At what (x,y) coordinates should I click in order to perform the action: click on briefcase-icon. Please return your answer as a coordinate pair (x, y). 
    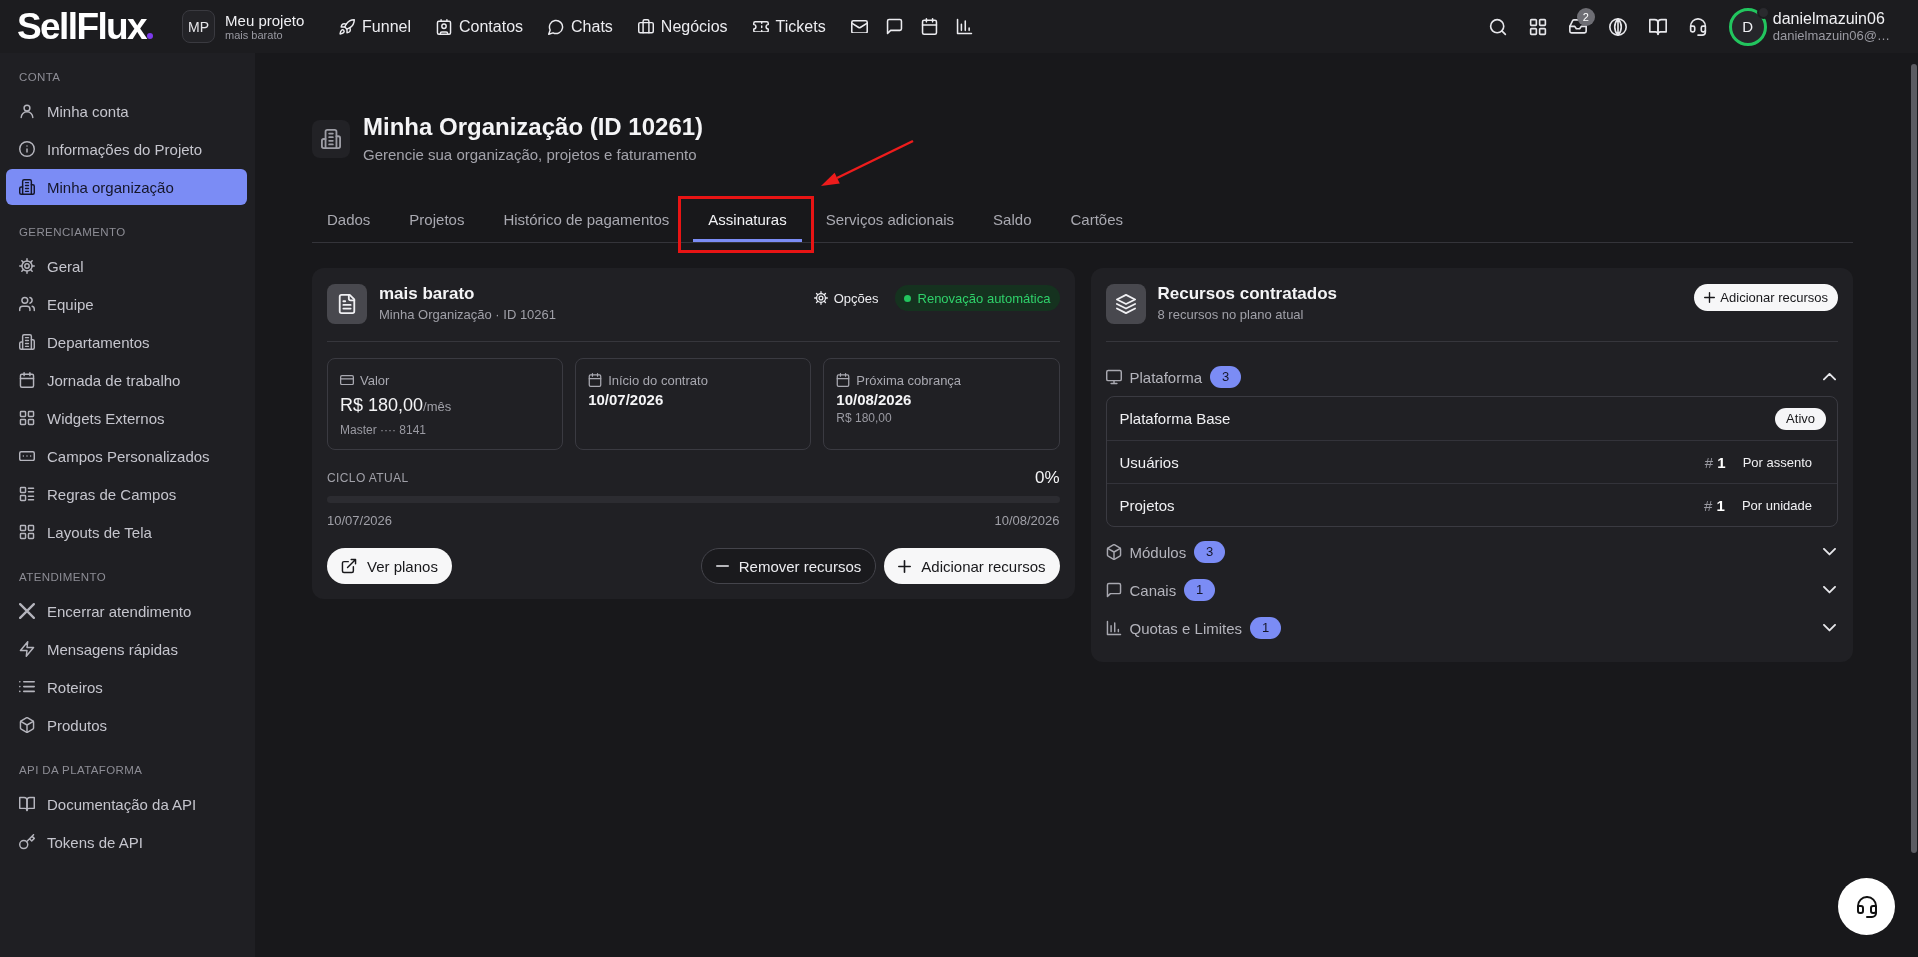
    Looking at the image, I should click on (645, 26).